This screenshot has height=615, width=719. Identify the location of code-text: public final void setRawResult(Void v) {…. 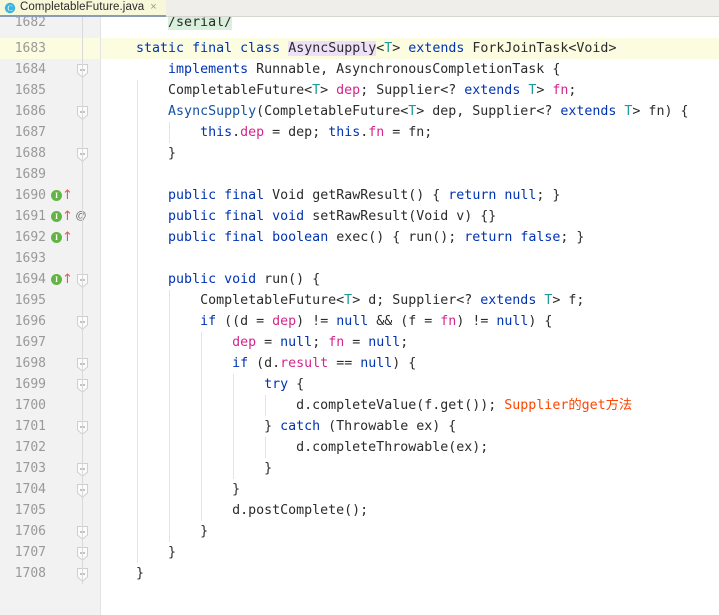
(300, 216).